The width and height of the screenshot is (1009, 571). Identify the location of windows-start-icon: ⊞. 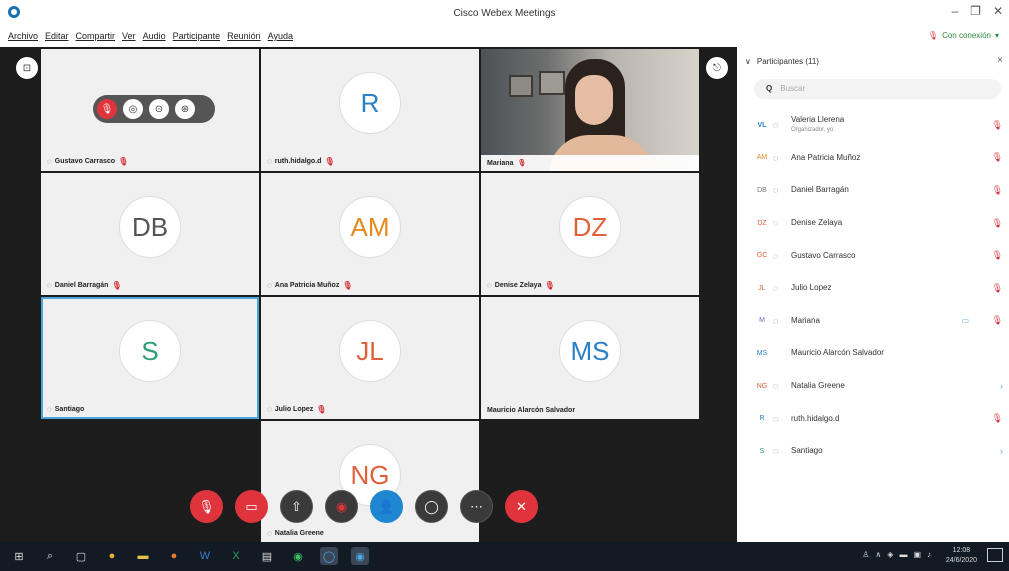
(19, 556).